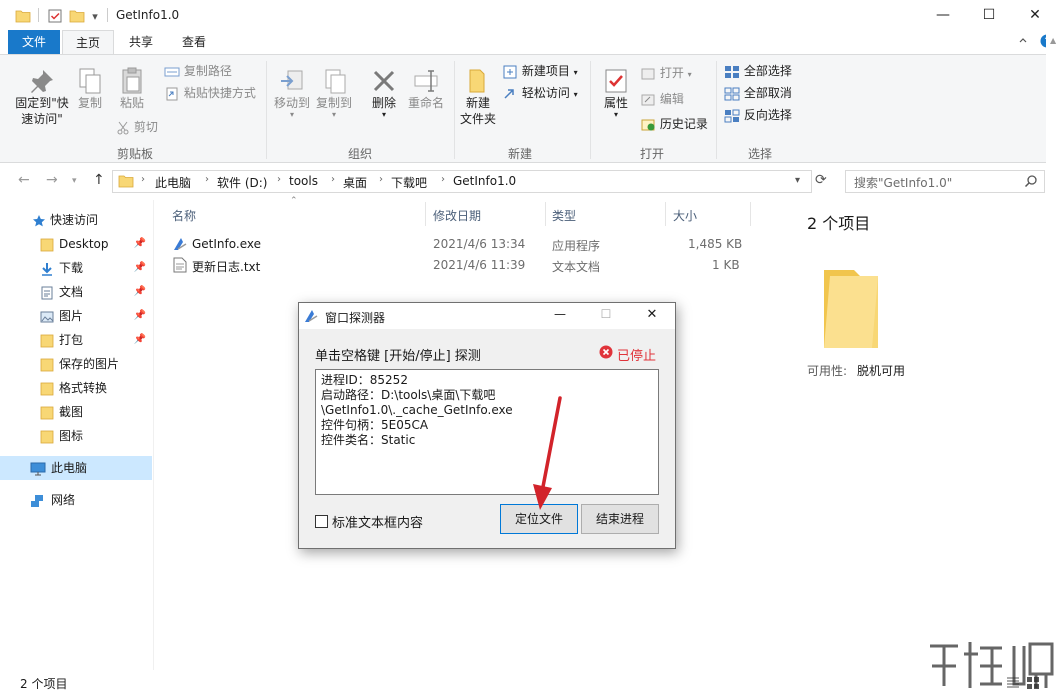  What do you see at coordinates (76, 292) in the screenshot?
I see `nav-item-documents: 文档 📌` at bounding box center [76, 292].